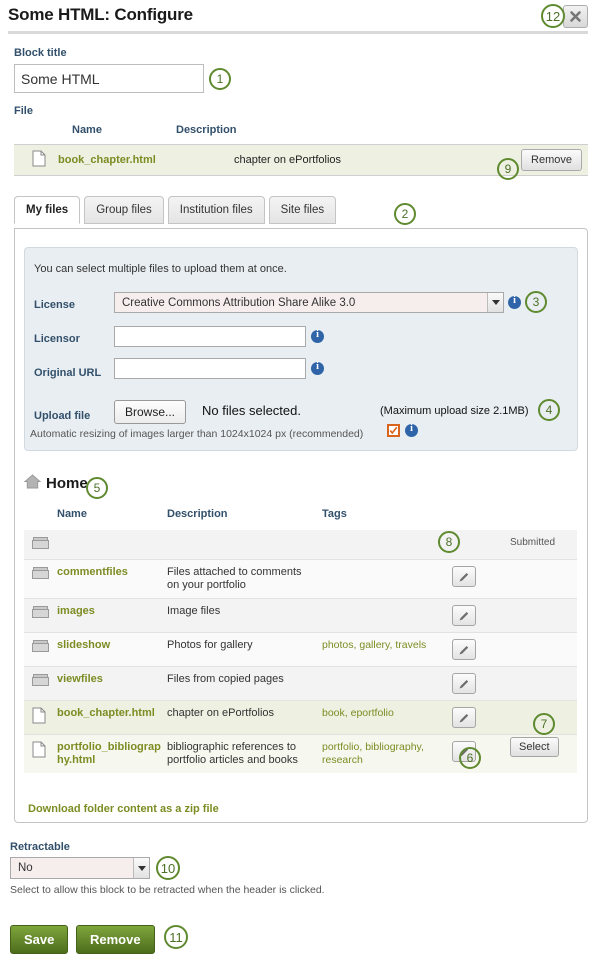  I want to click on annotation-7: 7, so click(544, 724).